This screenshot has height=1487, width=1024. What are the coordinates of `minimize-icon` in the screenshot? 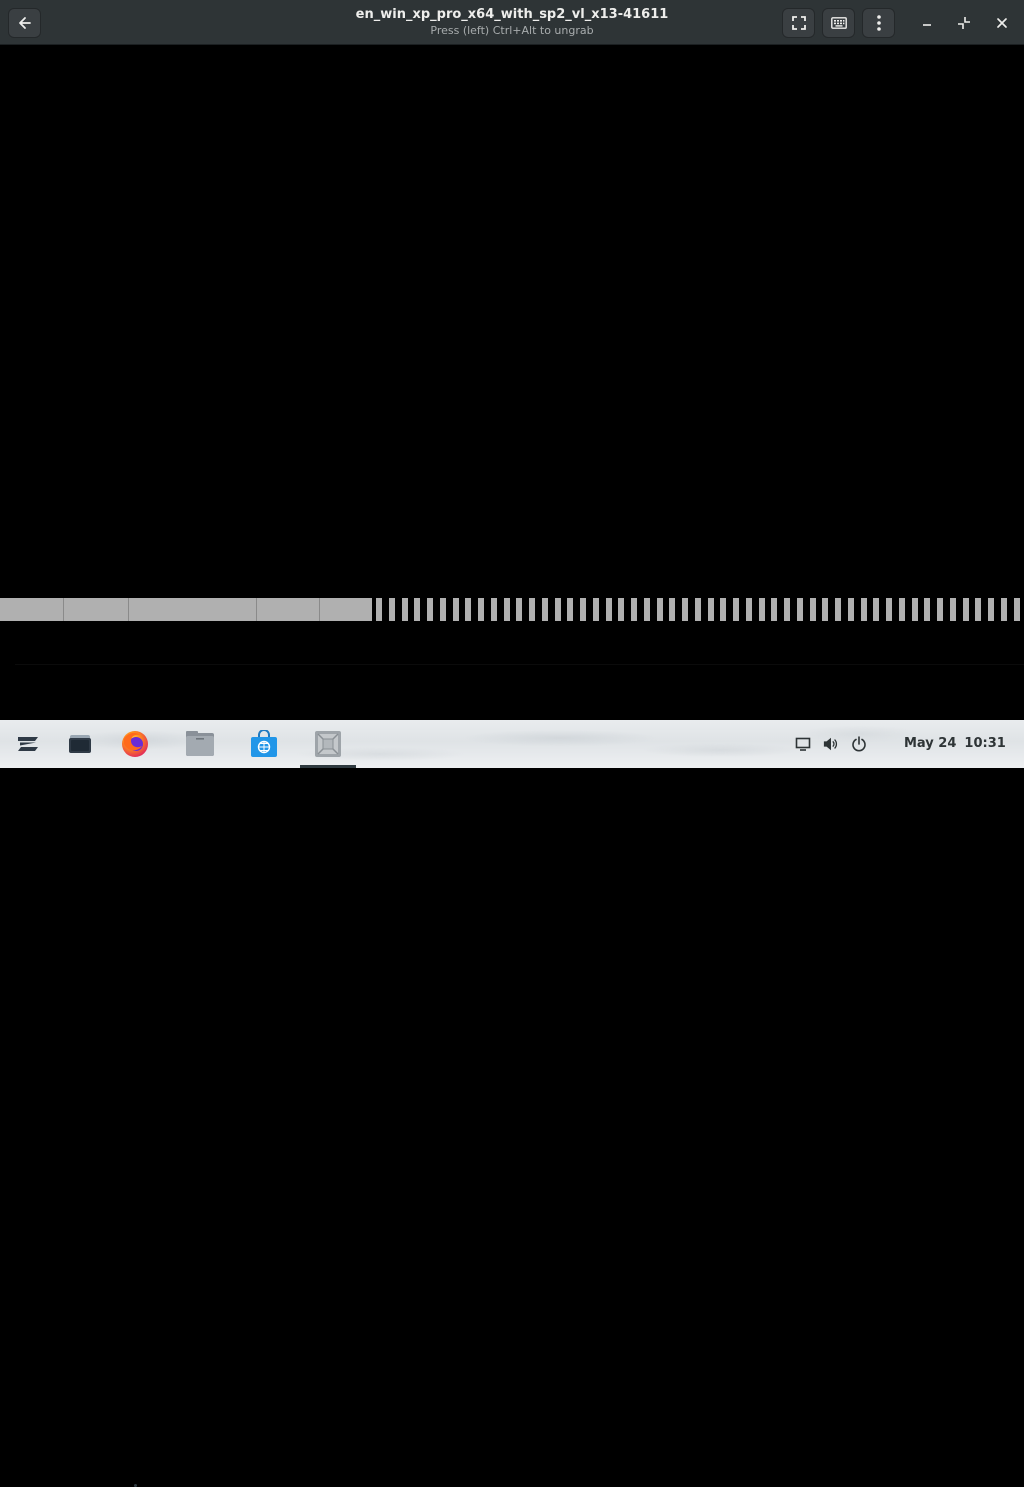 It's located at (926, 25).